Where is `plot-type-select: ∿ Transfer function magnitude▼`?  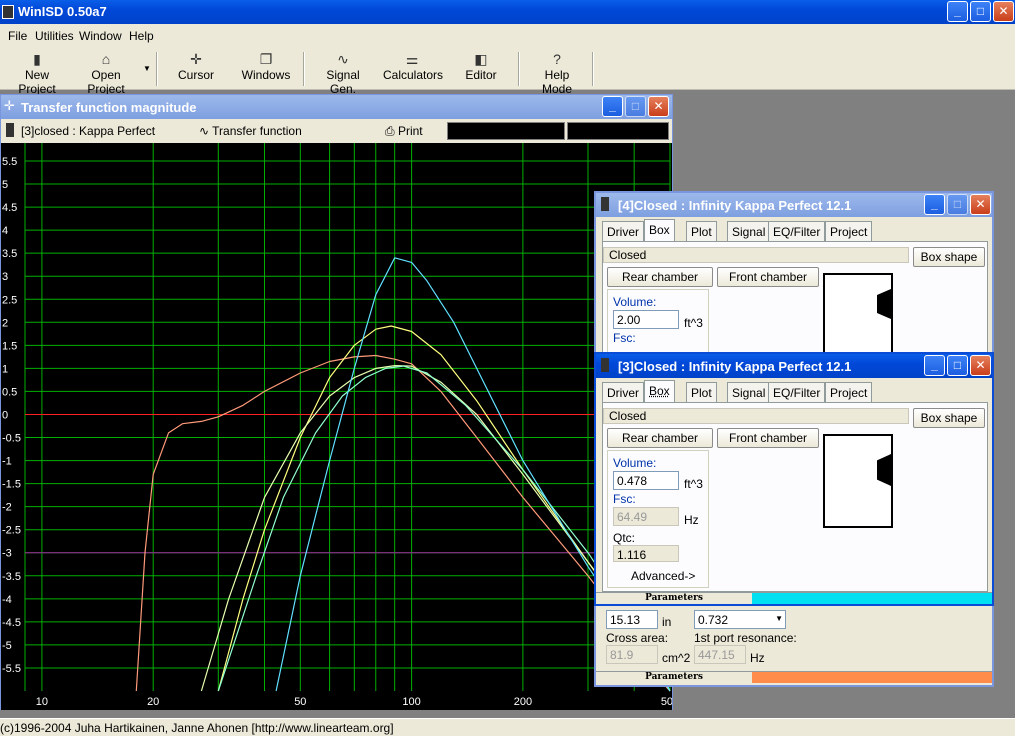
plot-type-select: ∿ Transfer function magnitude▼ is located at coordinates (287, 139).